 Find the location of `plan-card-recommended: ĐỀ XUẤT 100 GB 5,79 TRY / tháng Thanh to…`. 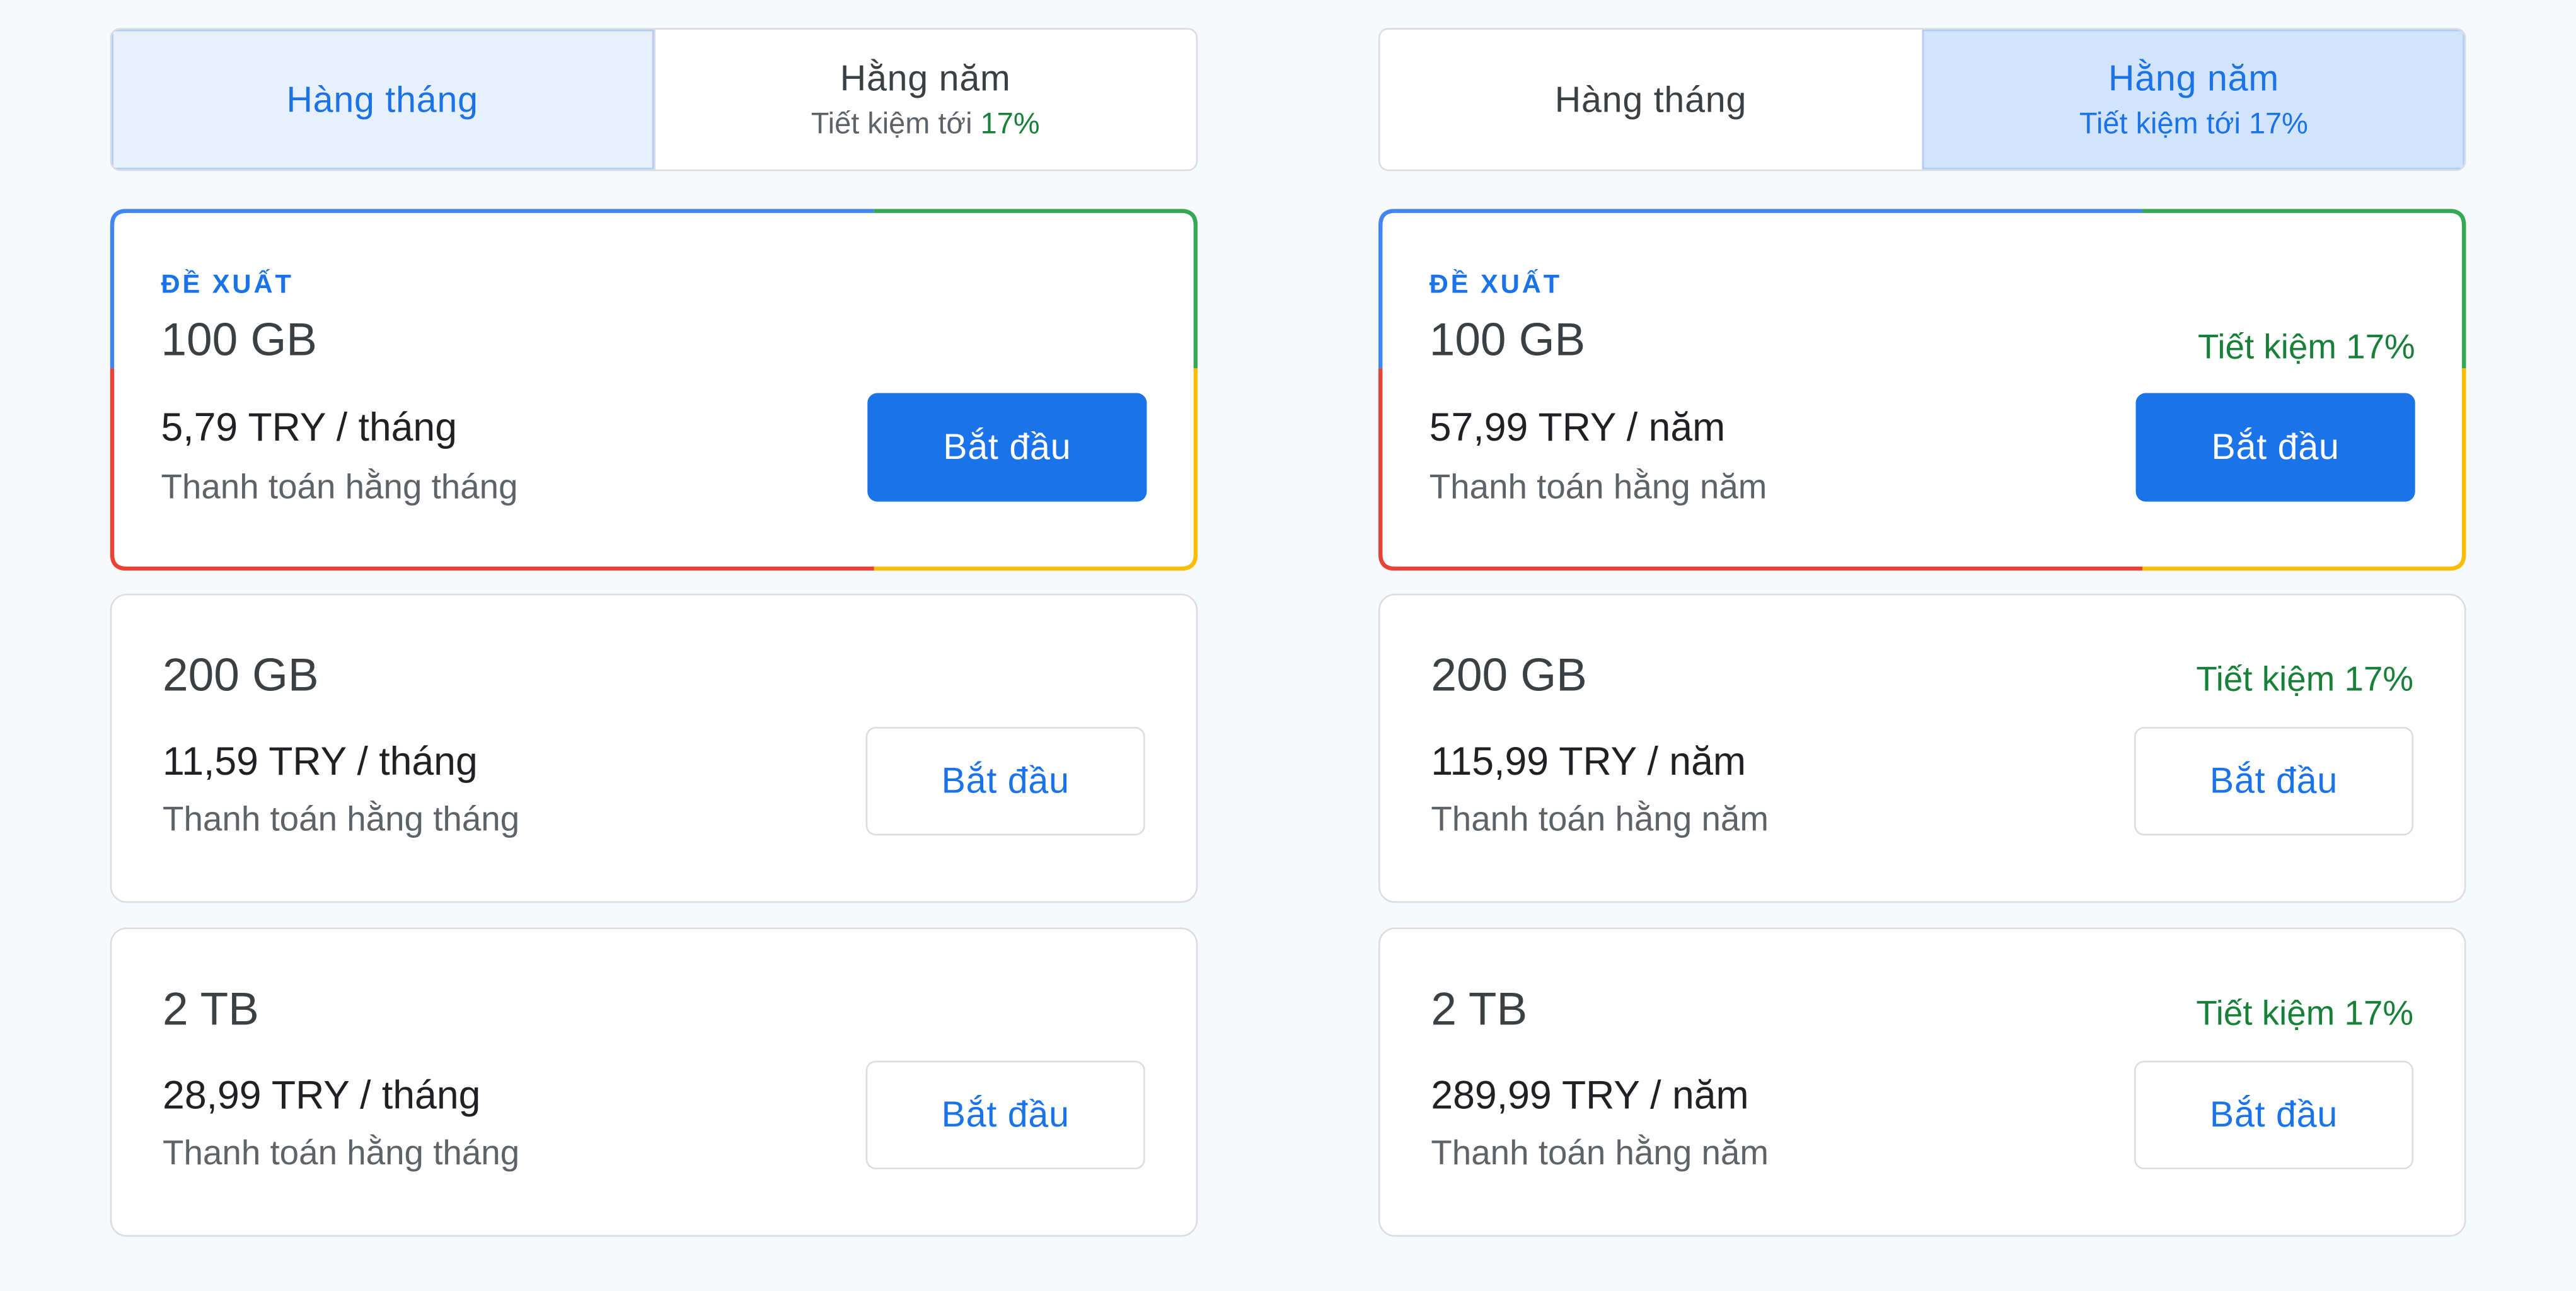

plan-card-recommended: ĐỀ XUẤT 100 GB 5,79 TRY / tháng Thanh to… is located at coordinates (654, 390).